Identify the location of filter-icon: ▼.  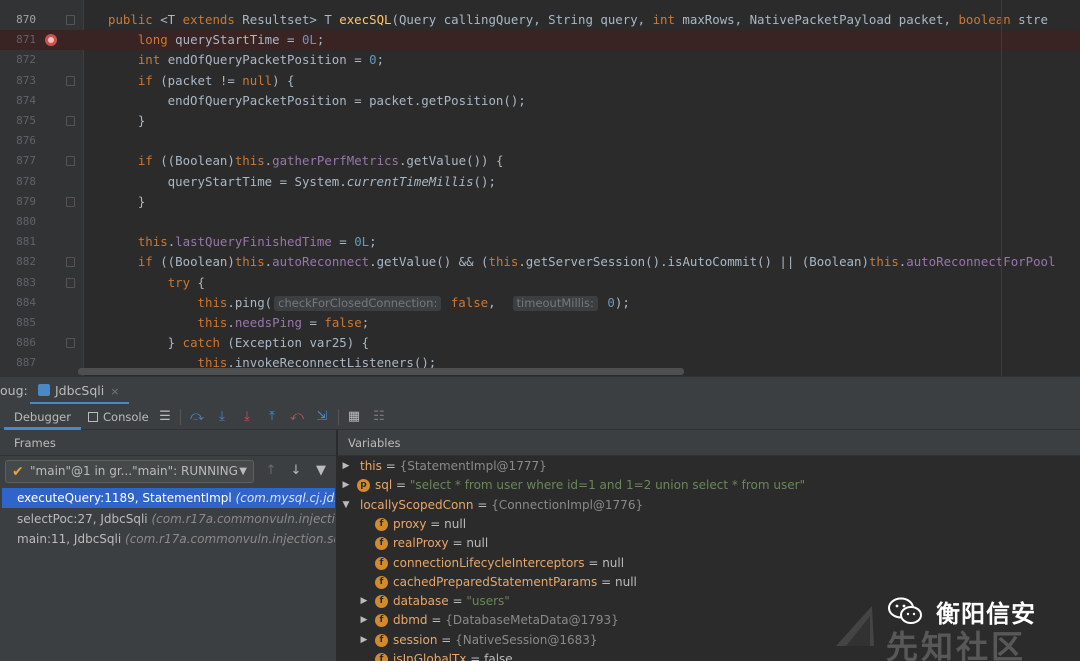
(321, 471).